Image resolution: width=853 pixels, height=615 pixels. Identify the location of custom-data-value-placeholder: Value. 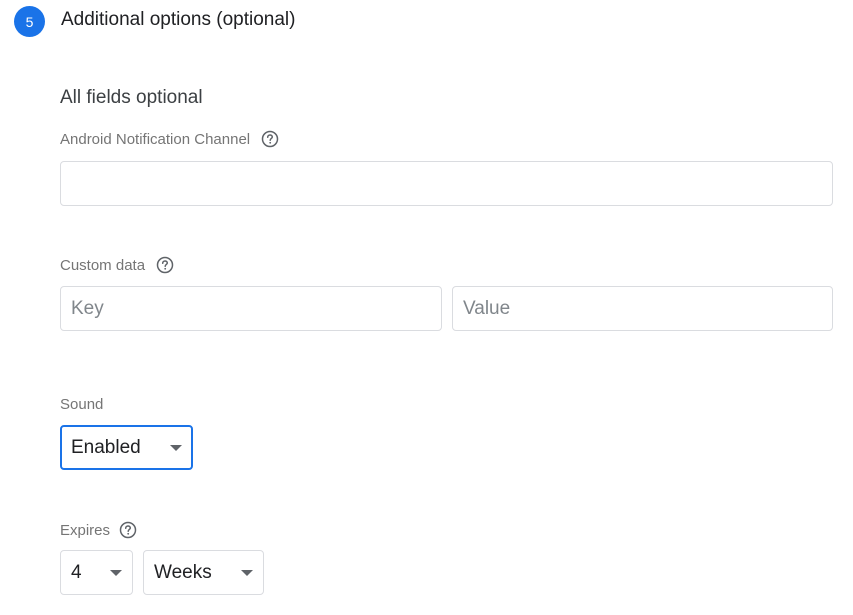
(487, 308).